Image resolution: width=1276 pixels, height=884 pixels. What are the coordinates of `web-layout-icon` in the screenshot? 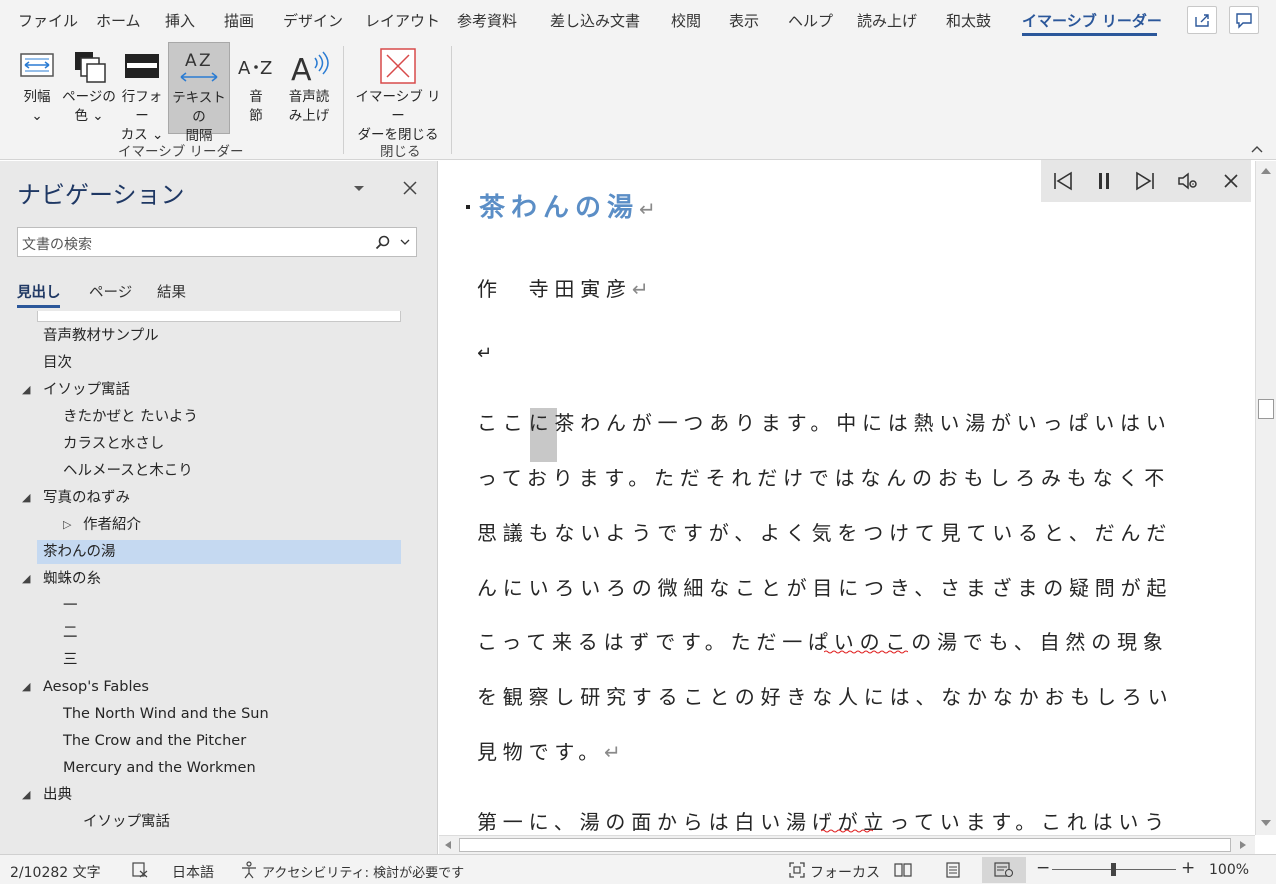 It's located at (1004, 870).